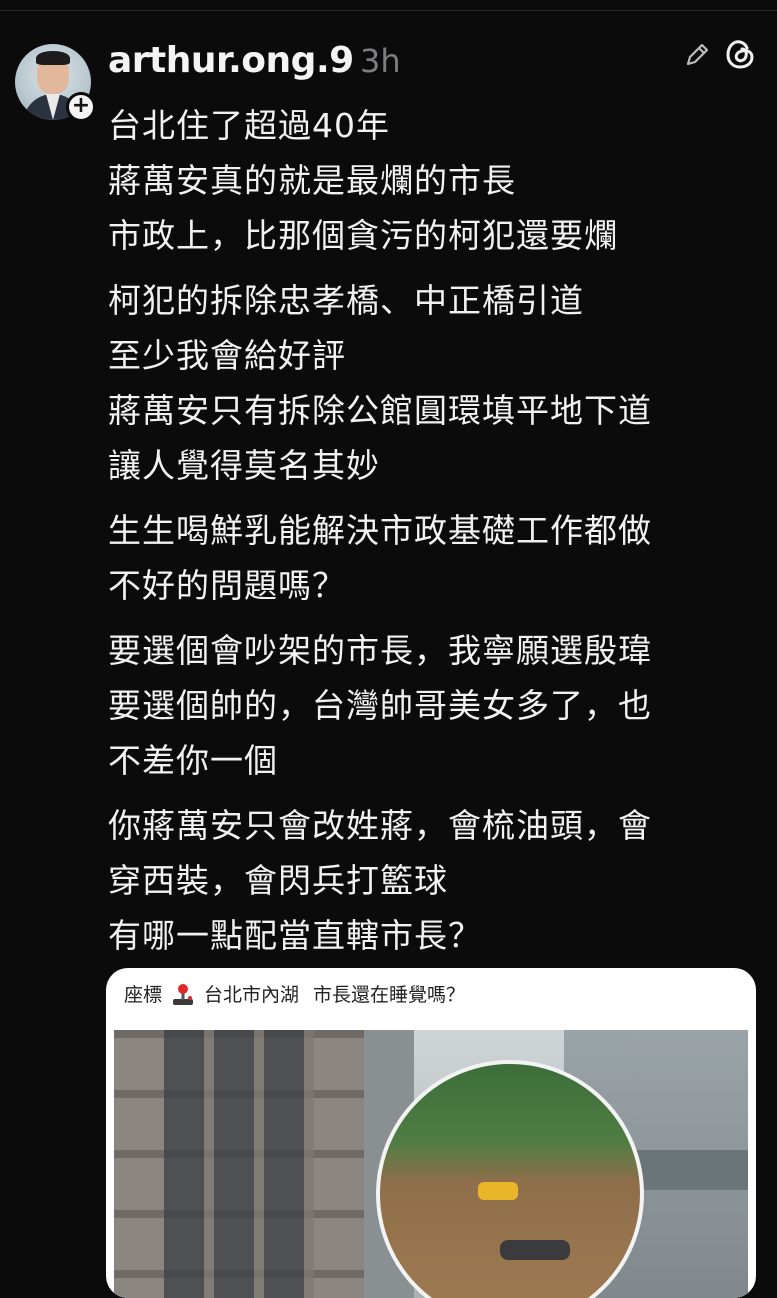 The height and width of the screenshot is (1298, 777). What do you see at coordinates (252, 995) in the screenshot?
I see `caption-location: 台北市內湖` at bounding box center [252, 995].